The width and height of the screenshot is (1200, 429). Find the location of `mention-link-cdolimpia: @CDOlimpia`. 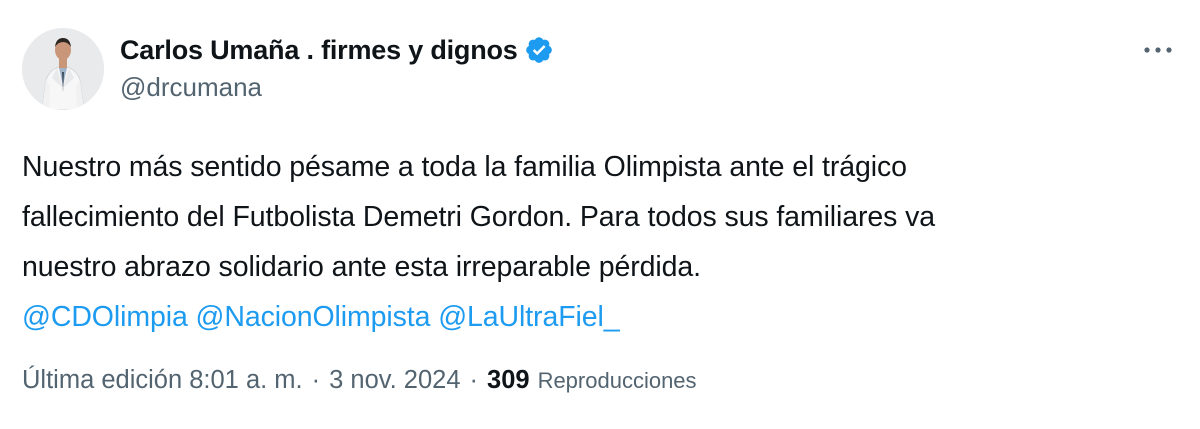

mention-link-cdolimpia: @CDOlimpia is located at coordinates (105, 317).